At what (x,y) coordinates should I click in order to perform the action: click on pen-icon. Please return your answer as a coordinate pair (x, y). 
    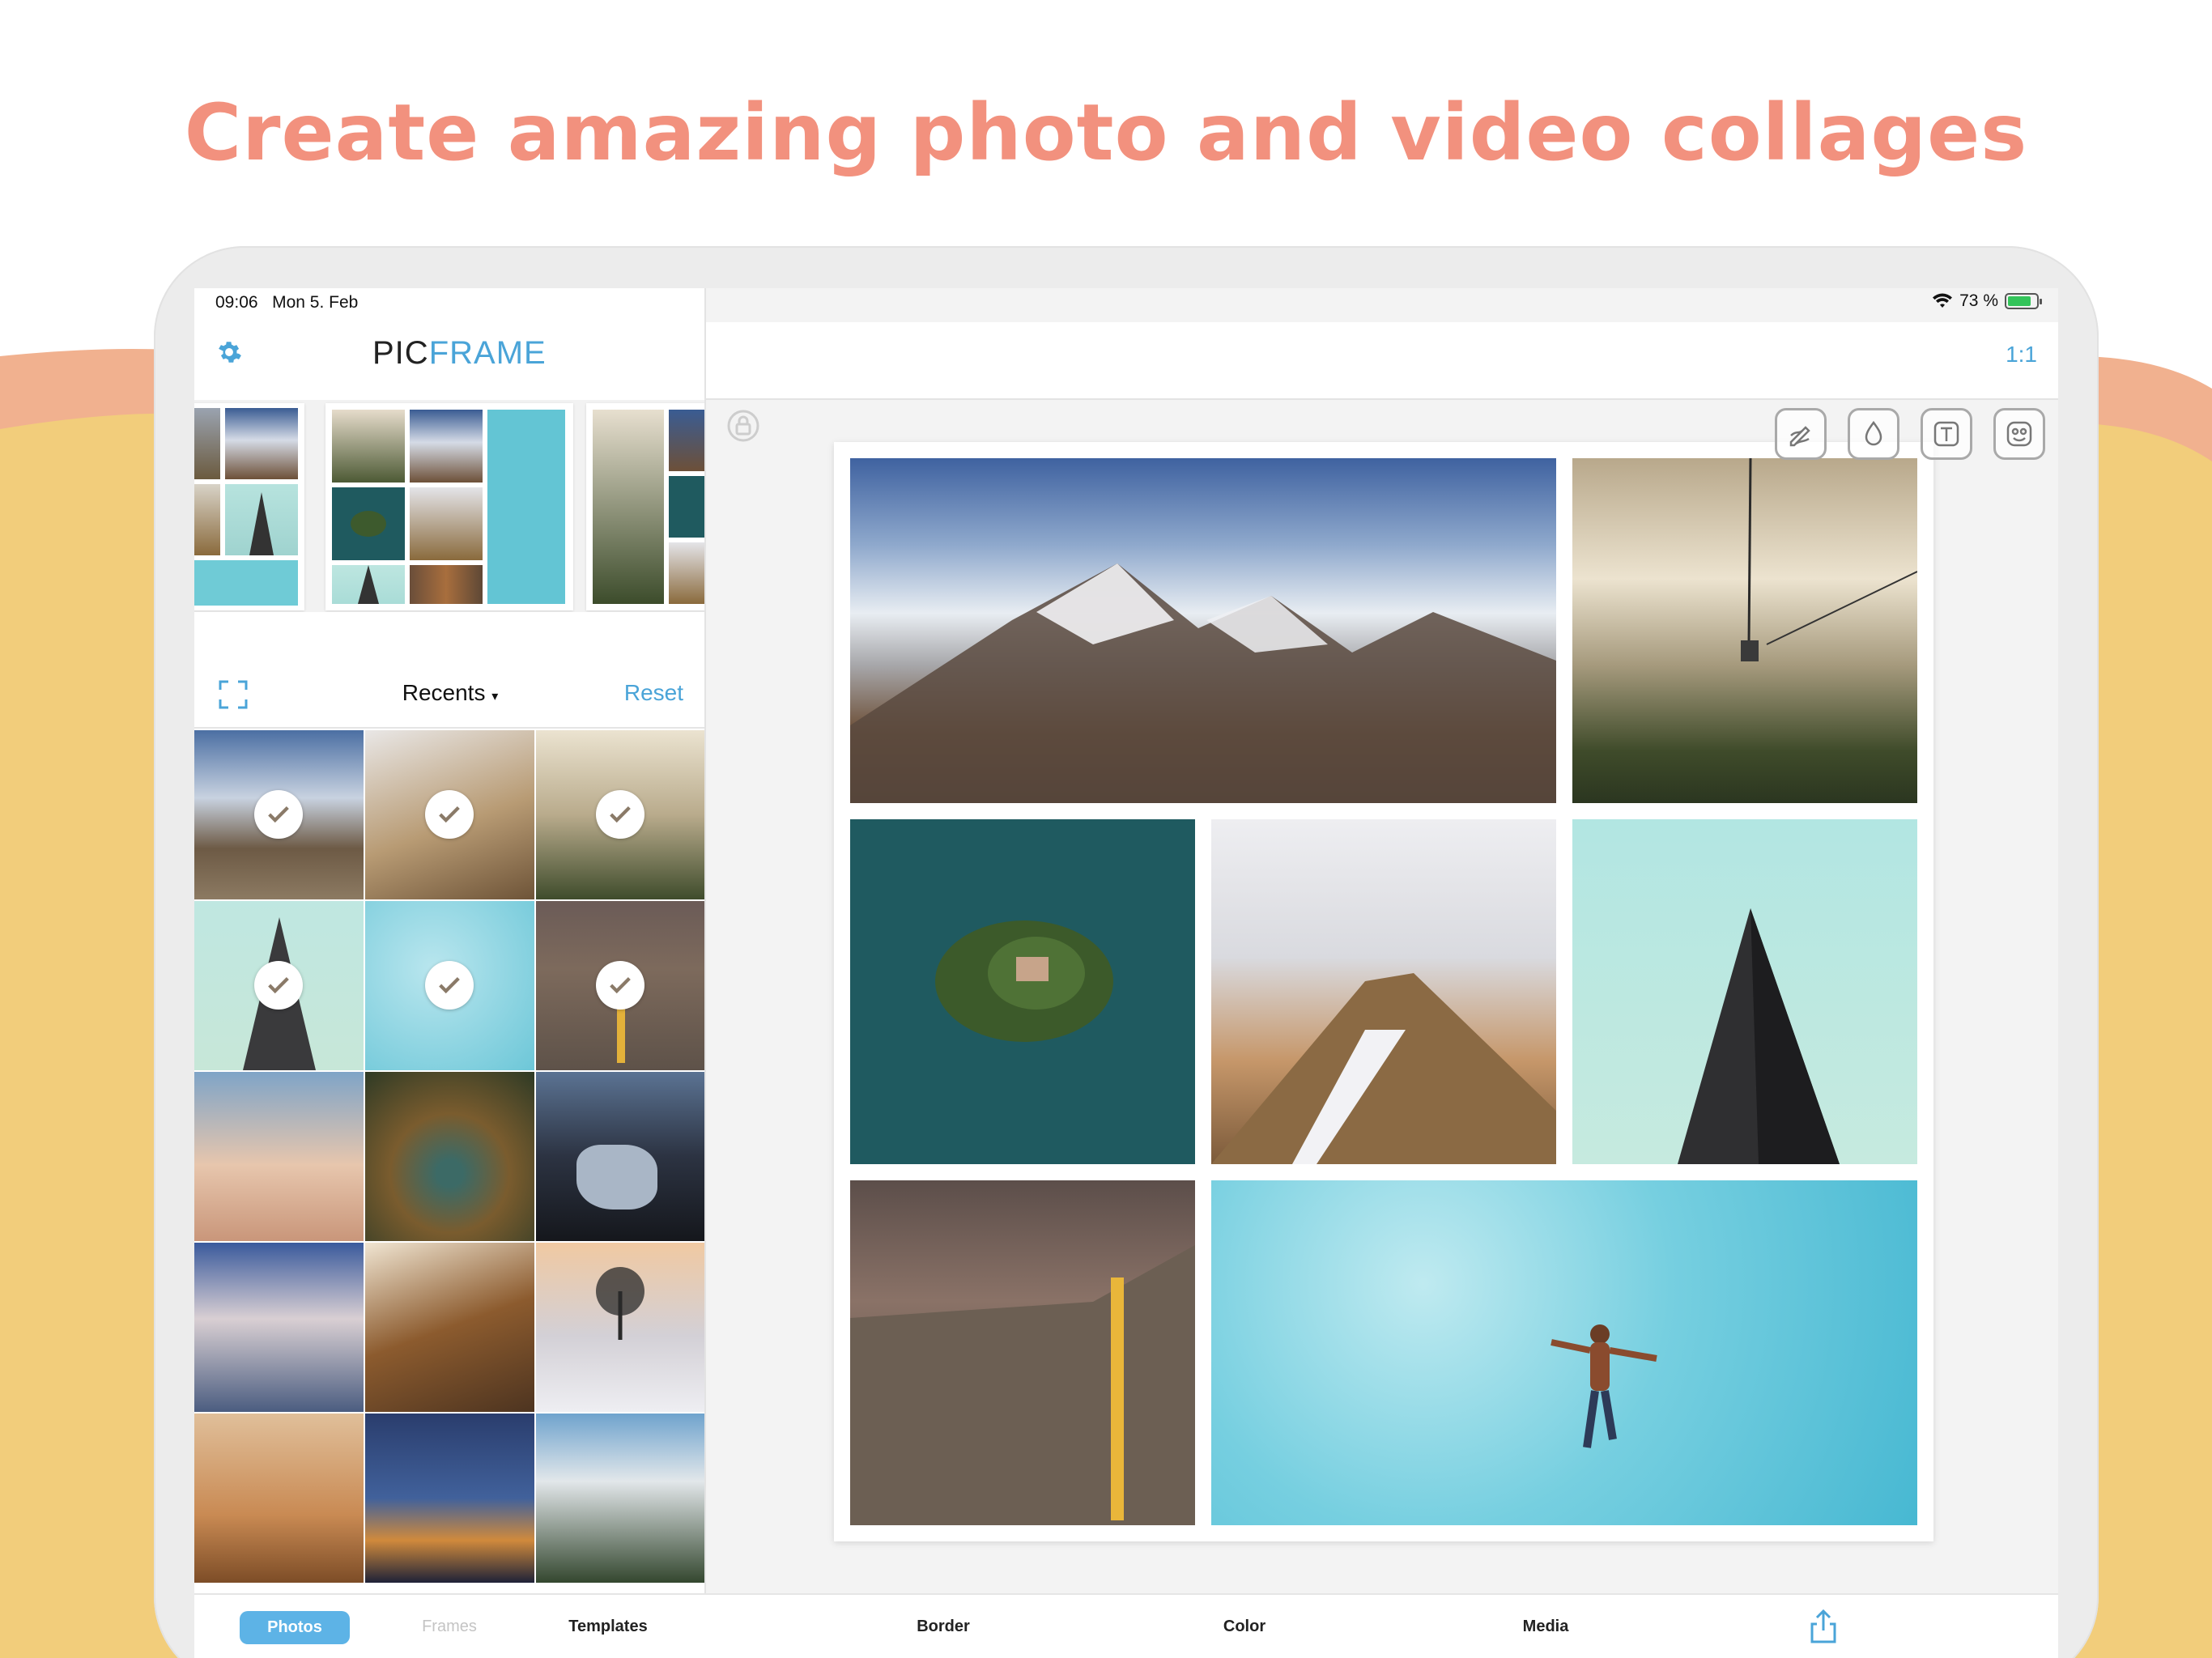
    Looking at the image, I should click on (1799, 436).